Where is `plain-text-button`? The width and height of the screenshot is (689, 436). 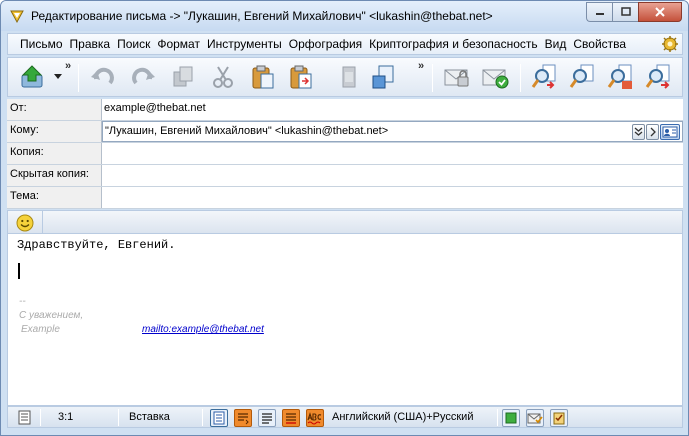 plain-text-button is located at coordinates (219, 418).